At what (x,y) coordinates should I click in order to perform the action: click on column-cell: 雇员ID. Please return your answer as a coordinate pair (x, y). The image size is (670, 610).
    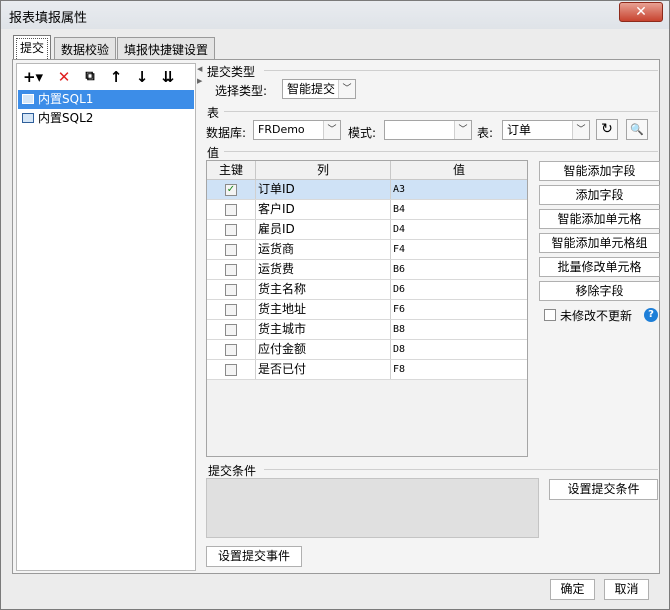
    Looking at the image, I should click on (323, 229).